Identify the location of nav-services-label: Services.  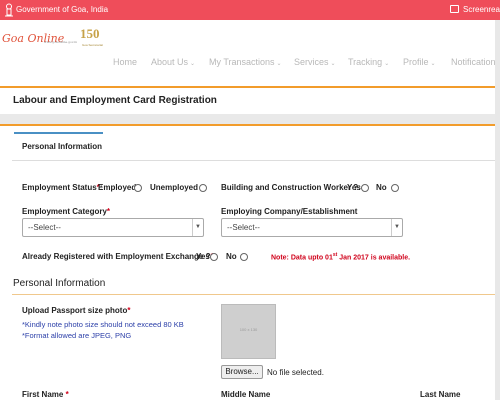
(311, 62).